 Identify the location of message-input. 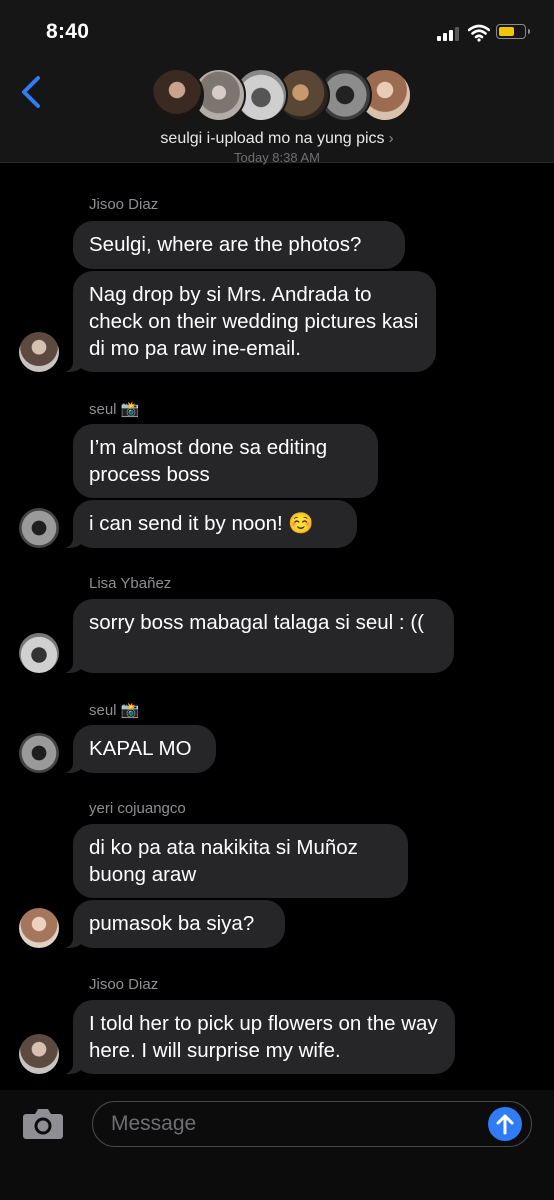
(312, 1124).